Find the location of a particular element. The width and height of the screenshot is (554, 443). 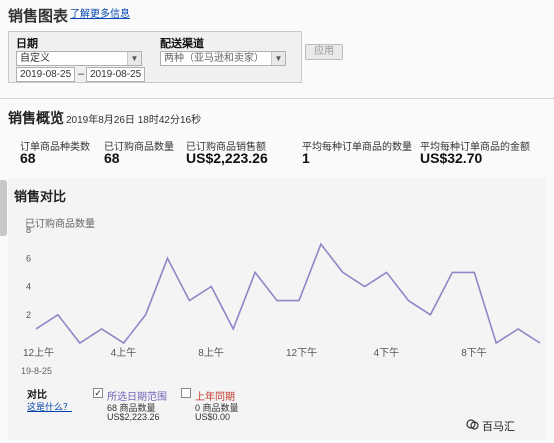

compare-label: 对比 is located at coordinates (37, 395).